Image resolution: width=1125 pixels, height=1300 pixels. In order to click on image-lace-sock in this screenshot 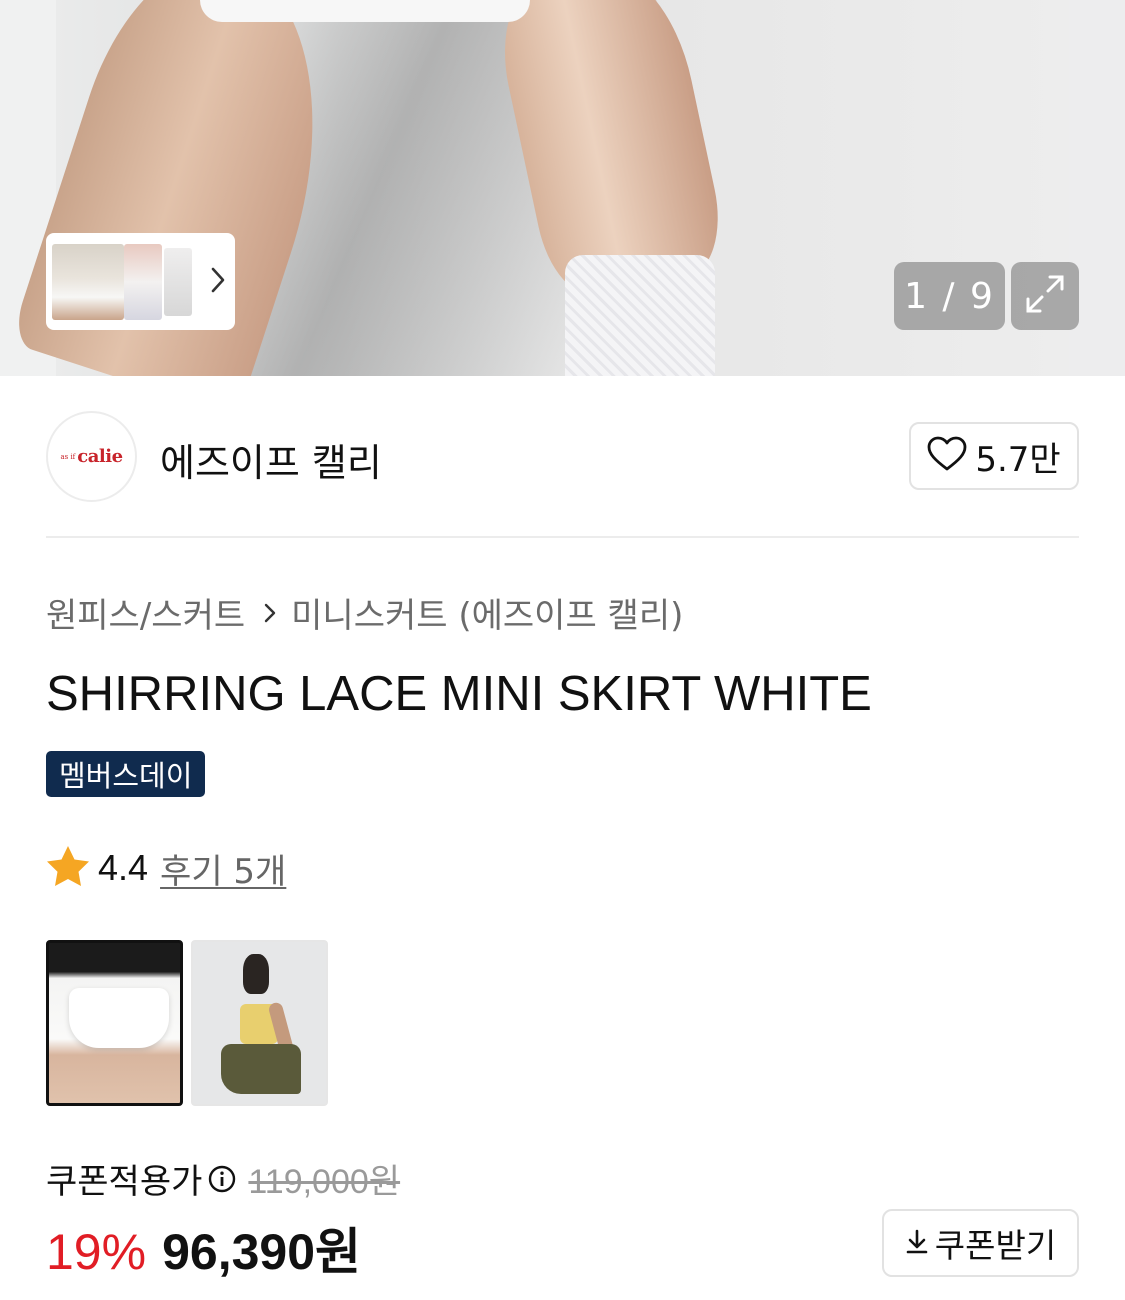, I will do `click(640, 315)`.